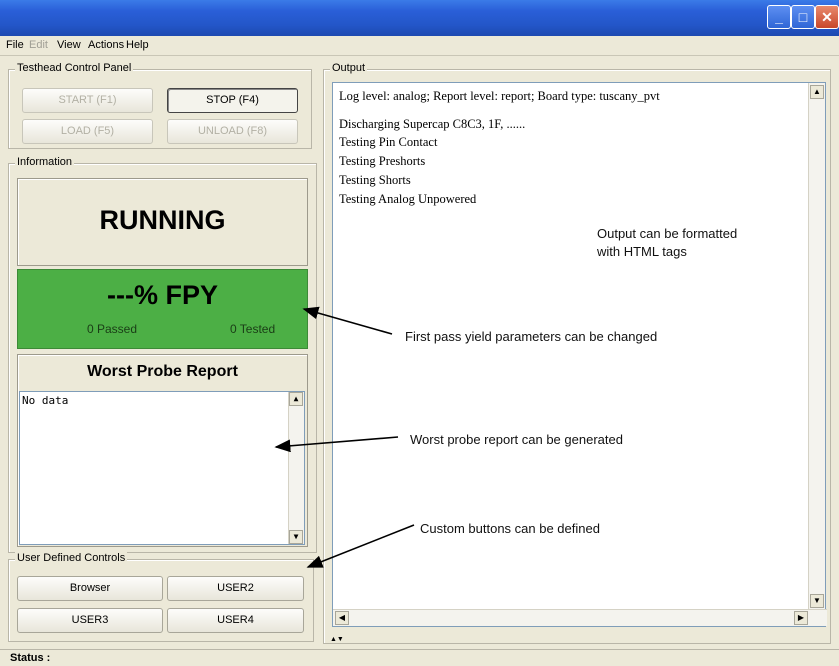 Image resolution: width=839 pixels, height=666 pixels. I want to click on status-label: Status :, so click(30, 658).